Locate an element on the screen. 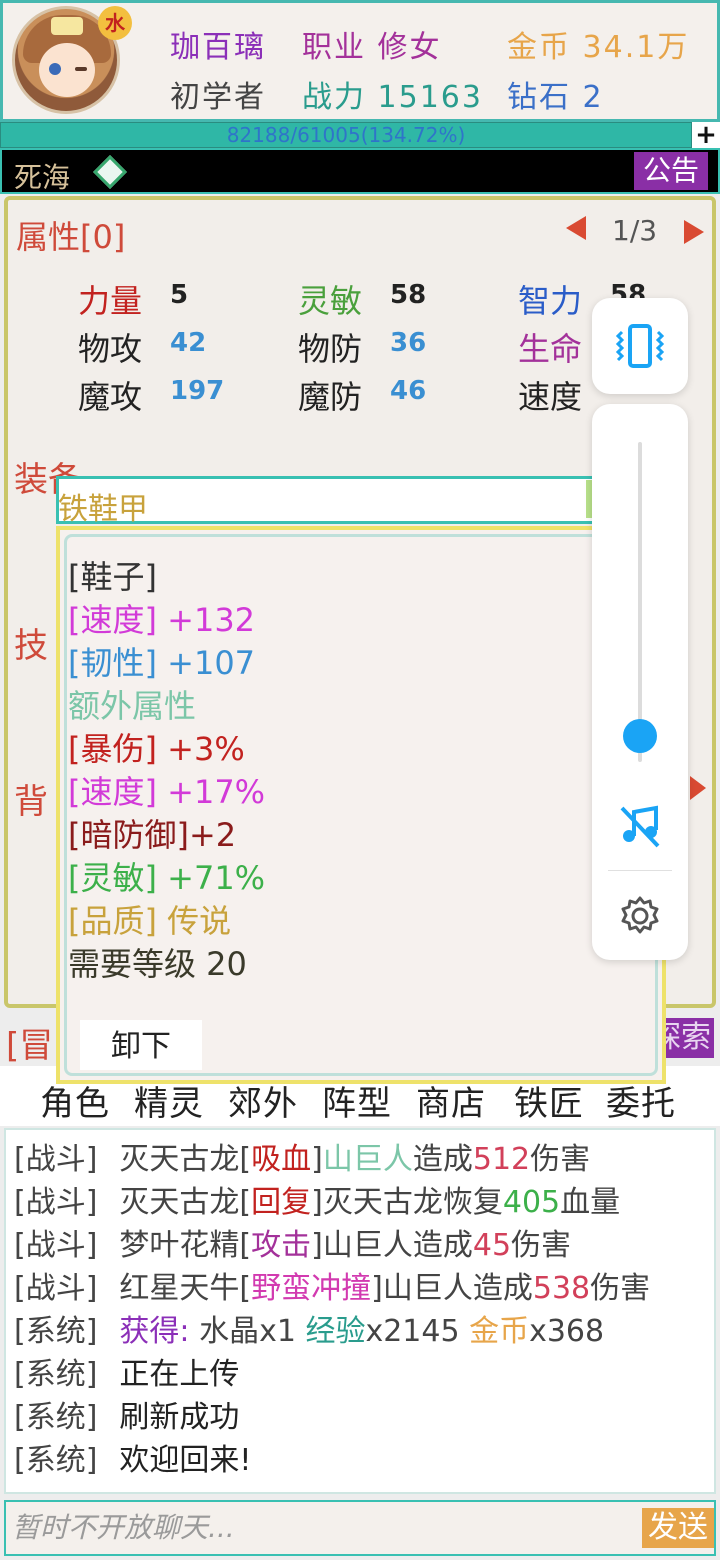 This screenshot has height=1560, width=720. stat-label: 物攻 is located at coordinates (110, 349).